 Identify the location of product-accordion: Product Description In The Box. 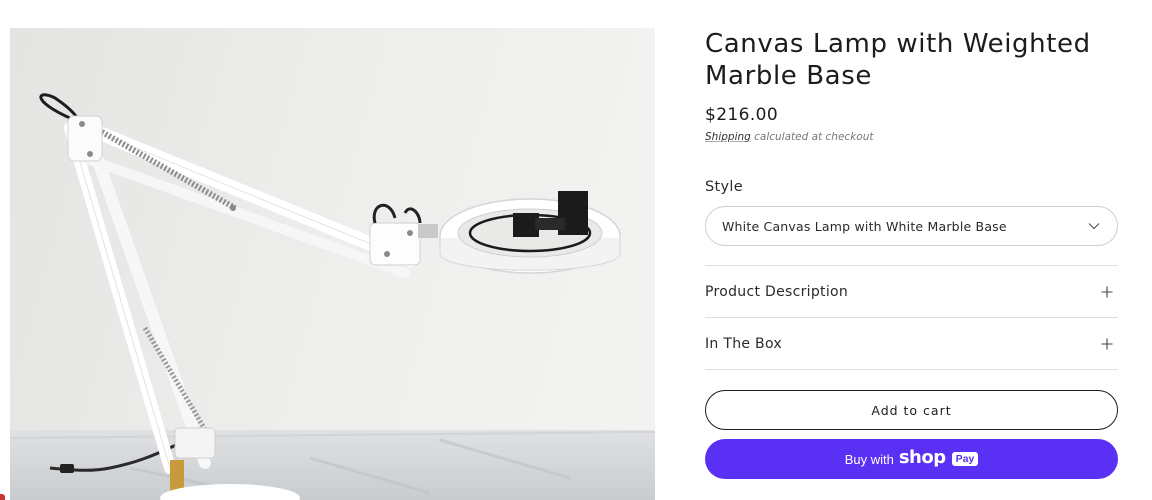
(911, 317).